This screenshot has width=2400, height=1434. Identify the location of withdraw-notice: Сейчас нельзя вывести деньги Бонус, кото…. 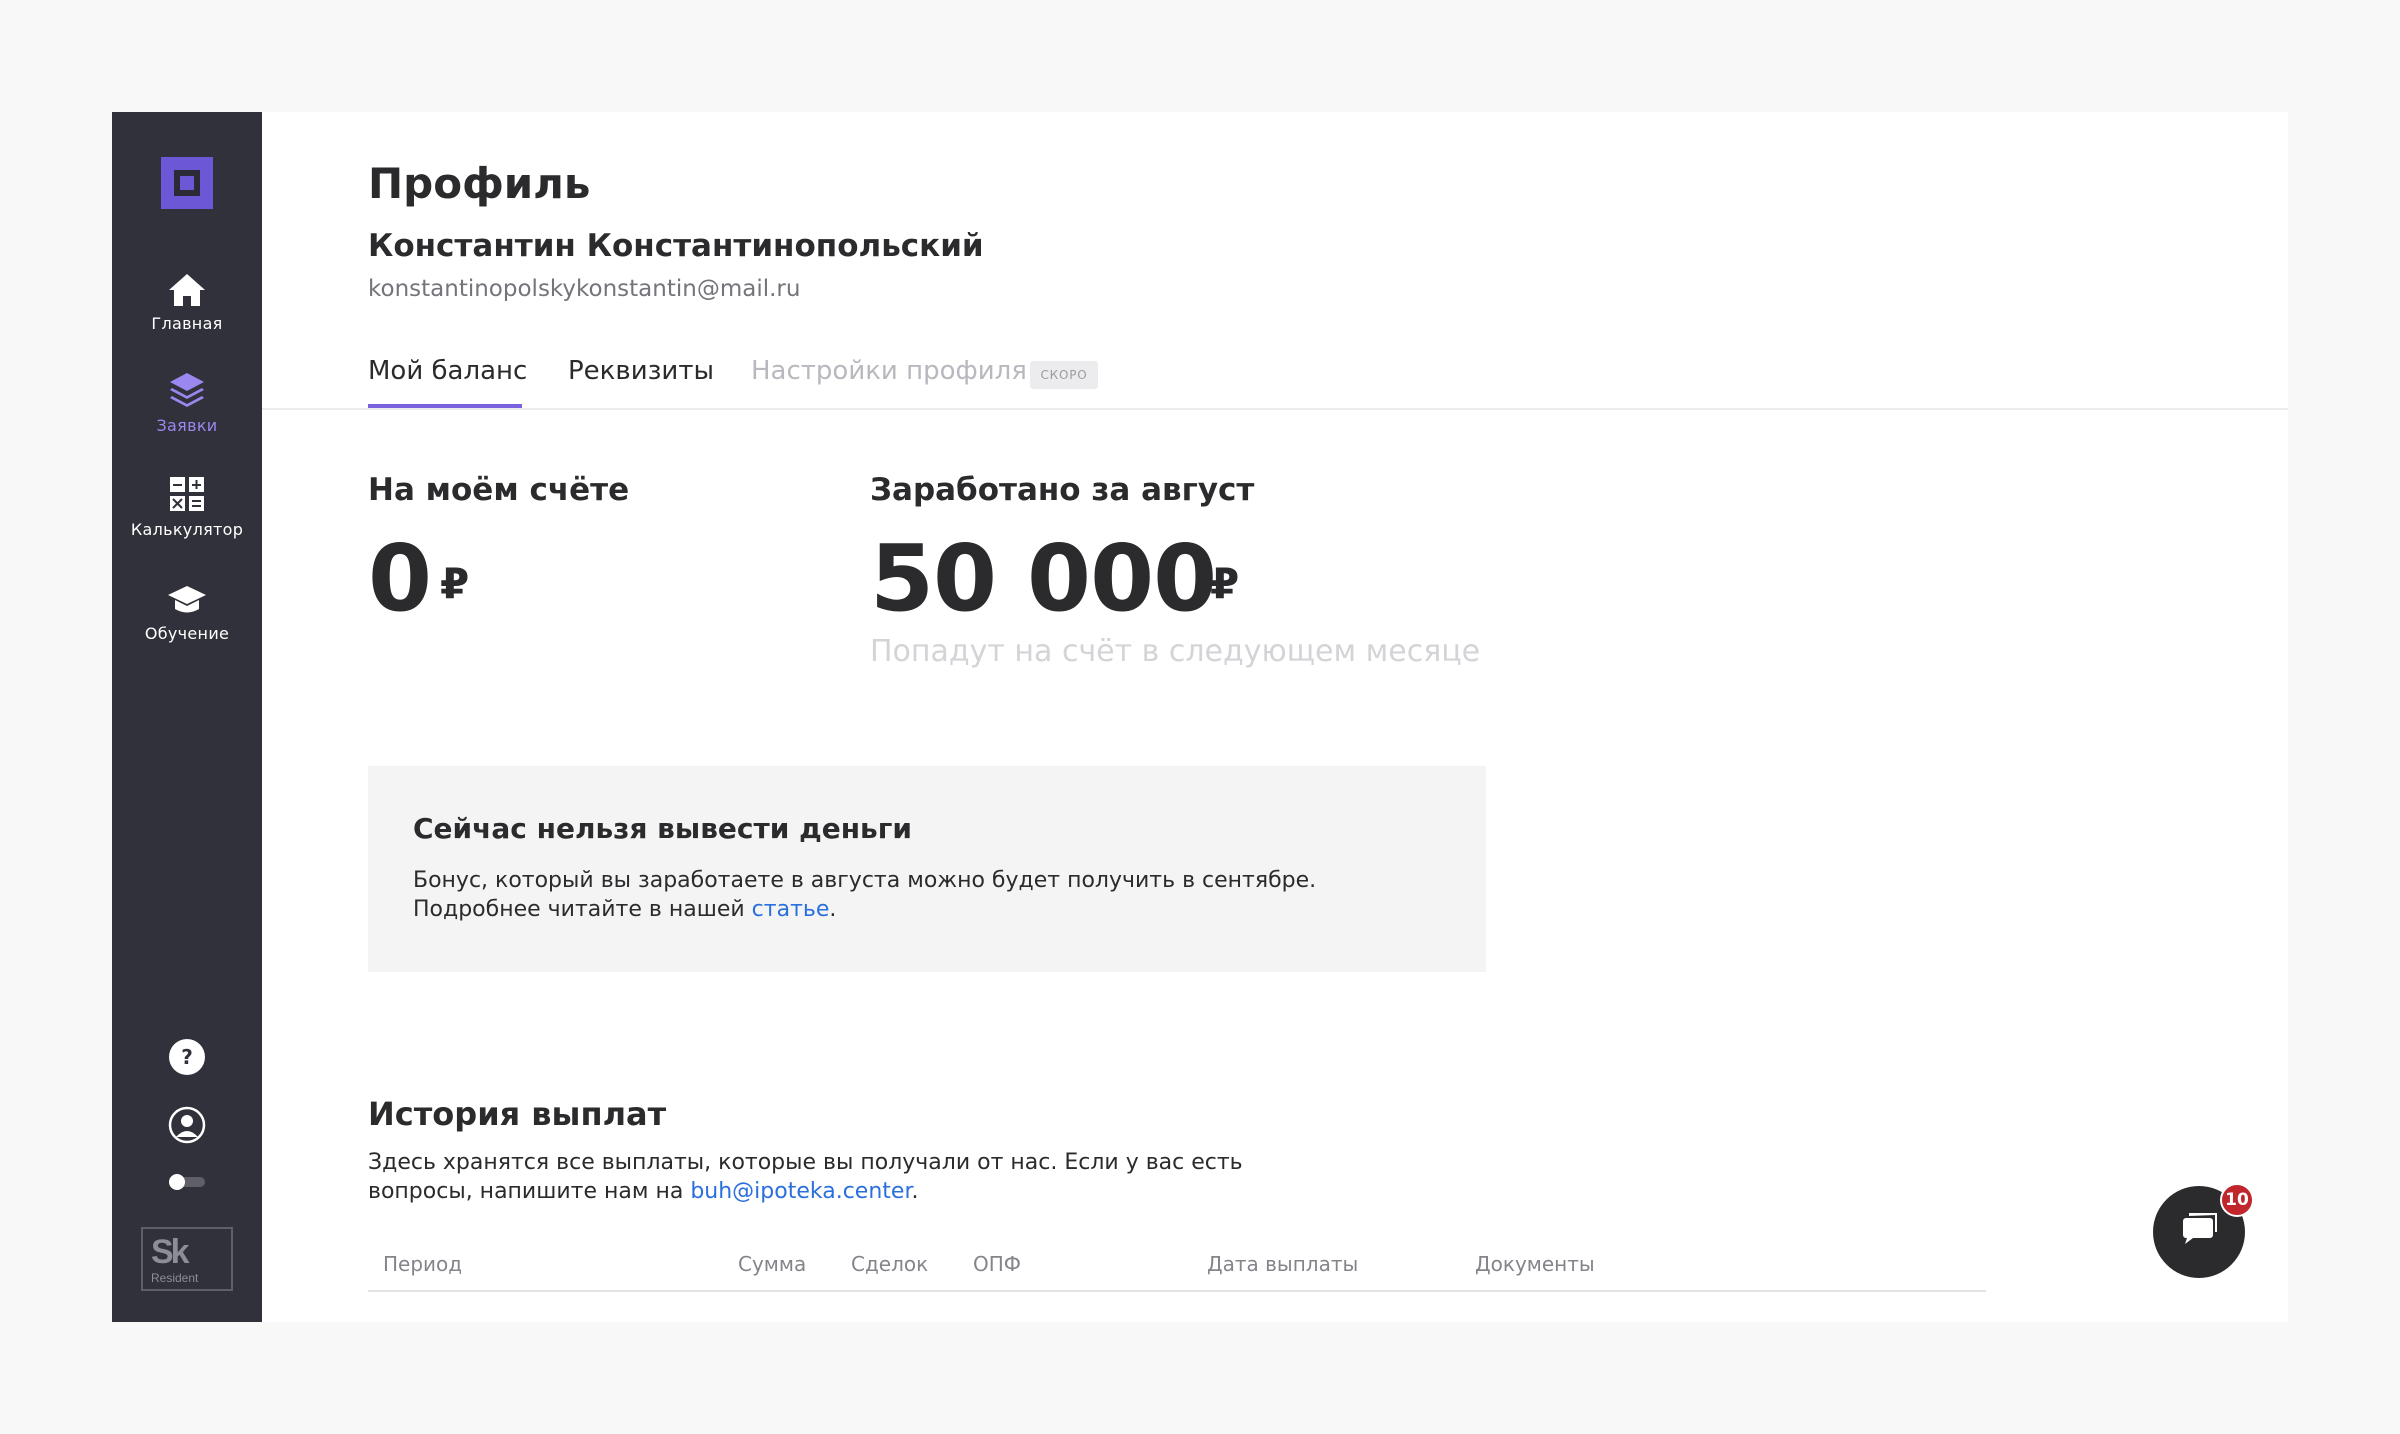
(927, 869).